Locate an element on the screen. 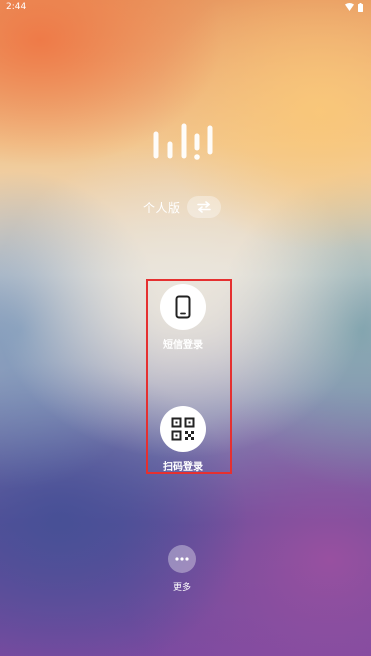 This screenshot has height=656, width=371. status-icons is located at coordinates (354, 7).